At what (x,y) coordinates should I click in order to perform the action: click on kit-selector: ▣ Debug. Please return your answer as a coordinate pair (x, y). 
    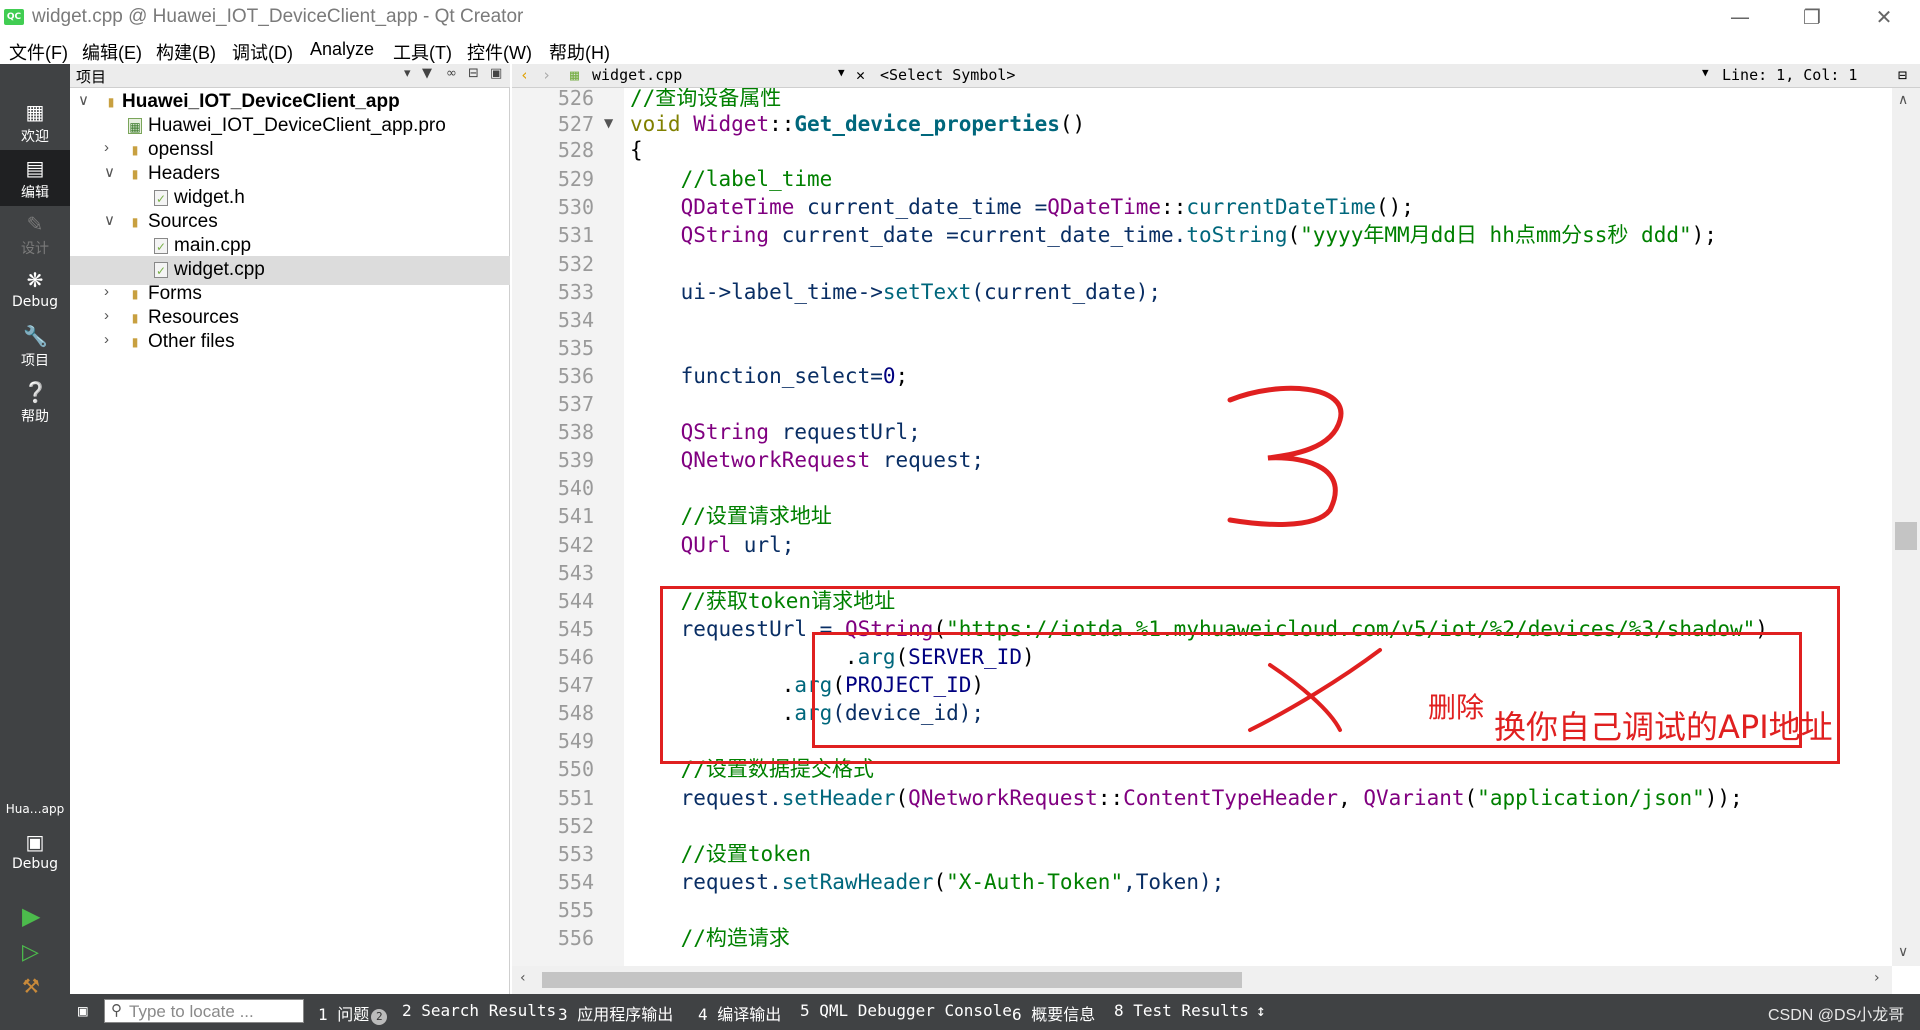
    Looking at the image, I should click on (35, 852).